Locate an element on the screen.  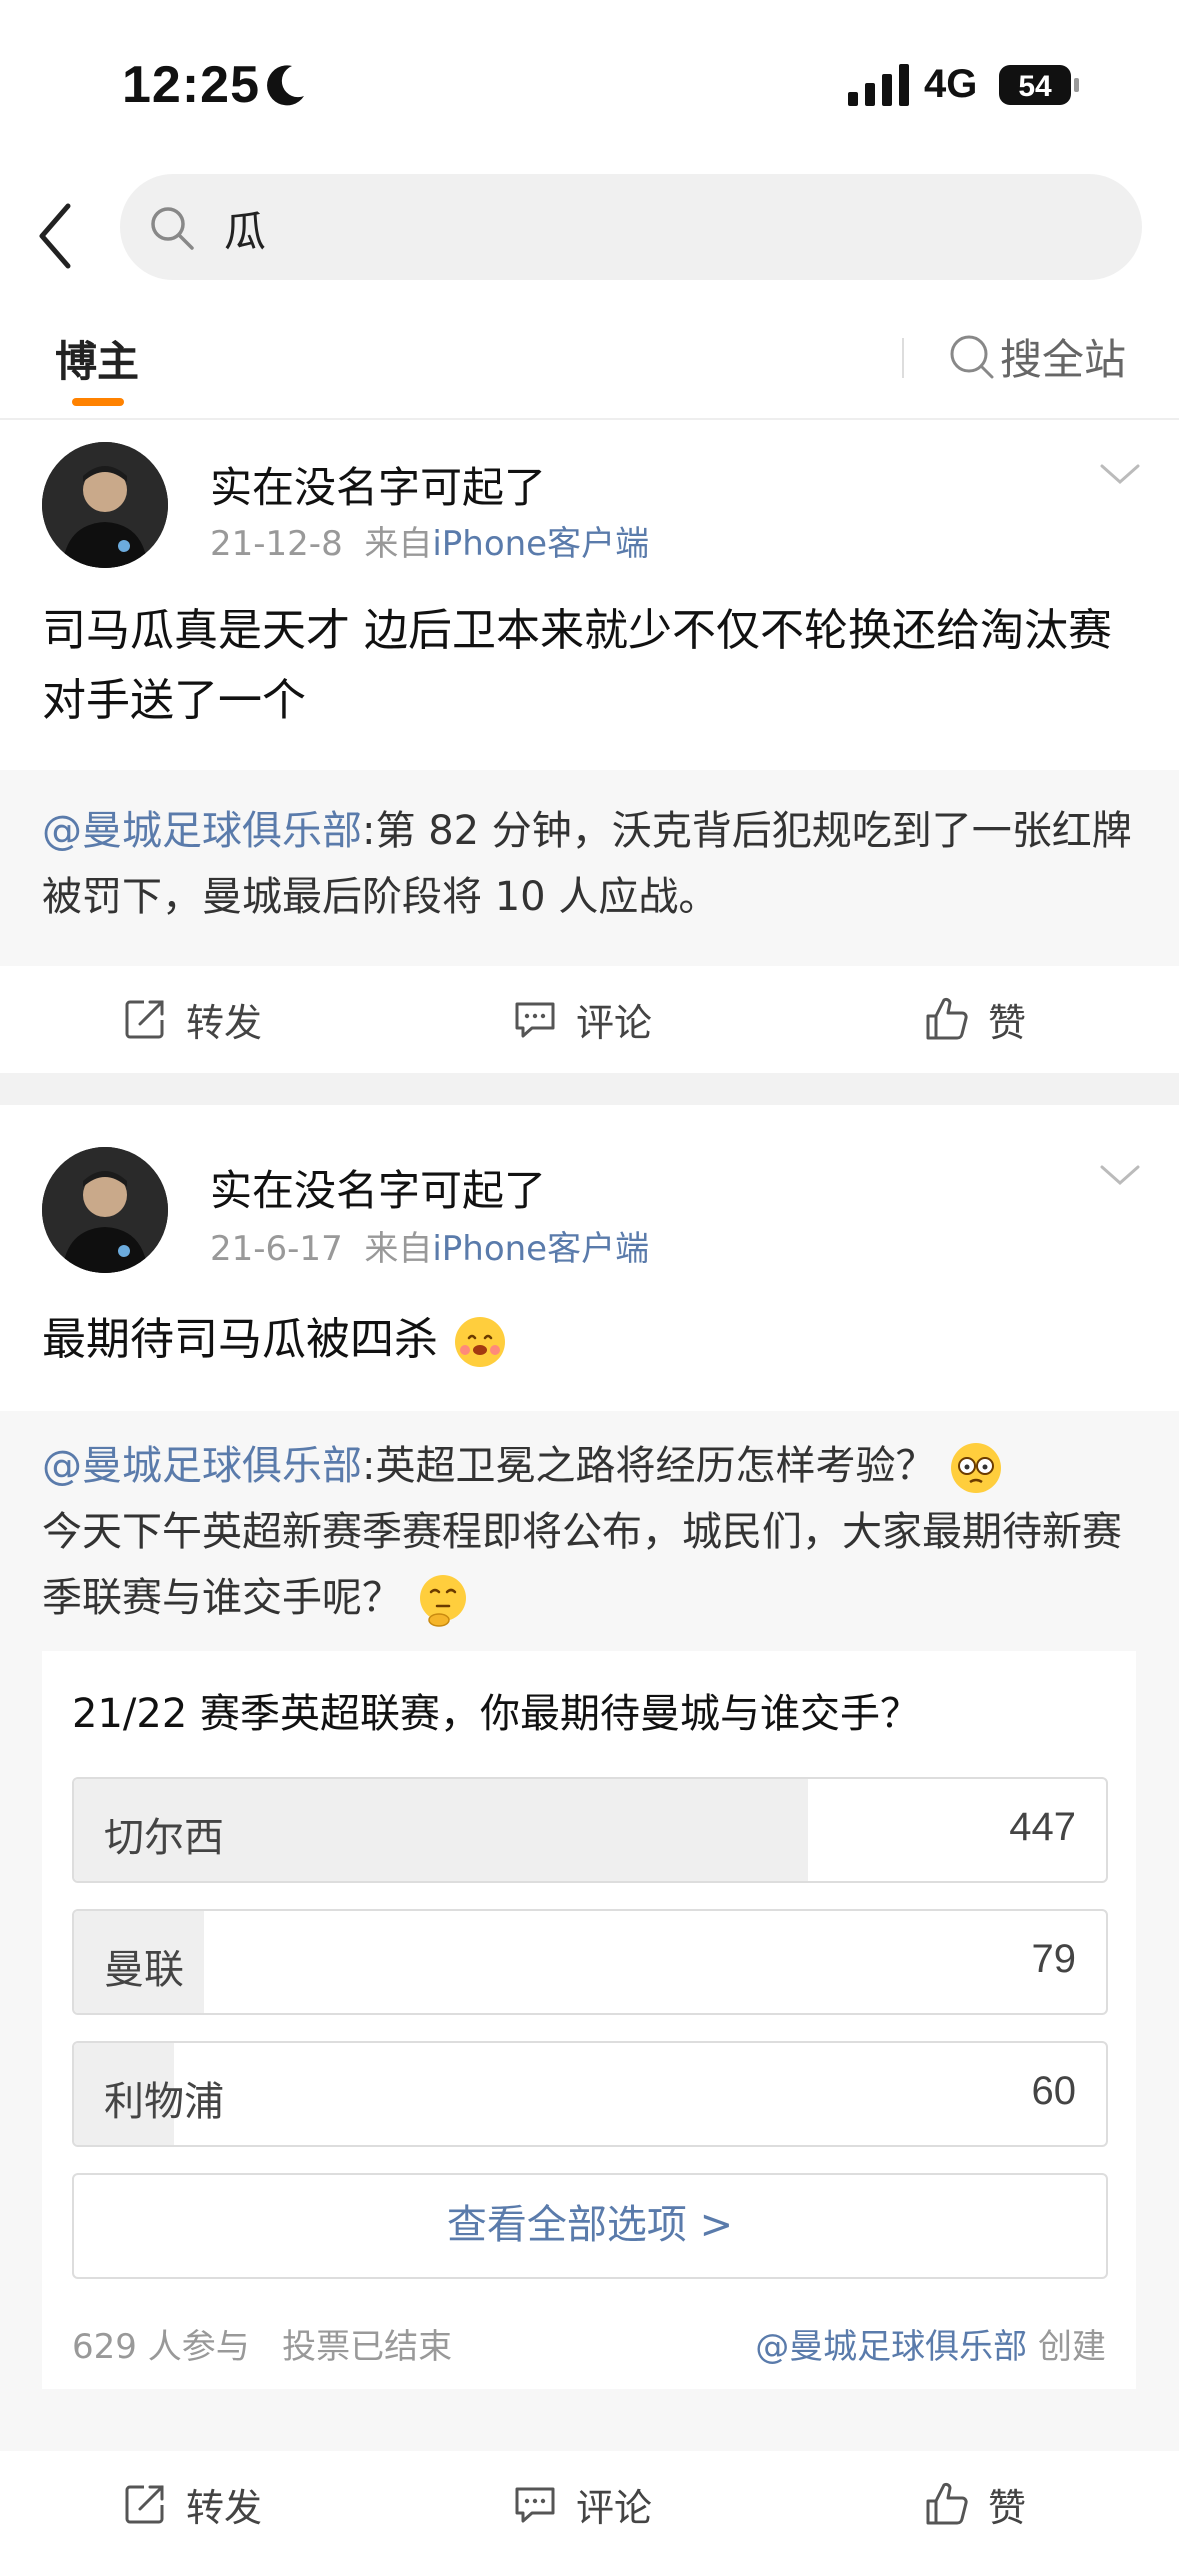
post-content: 司马瓜真是天才 边后卫本来就少不仅不轮换还给淘汰赛对手送了一个 is located at coordinates (577, 665).